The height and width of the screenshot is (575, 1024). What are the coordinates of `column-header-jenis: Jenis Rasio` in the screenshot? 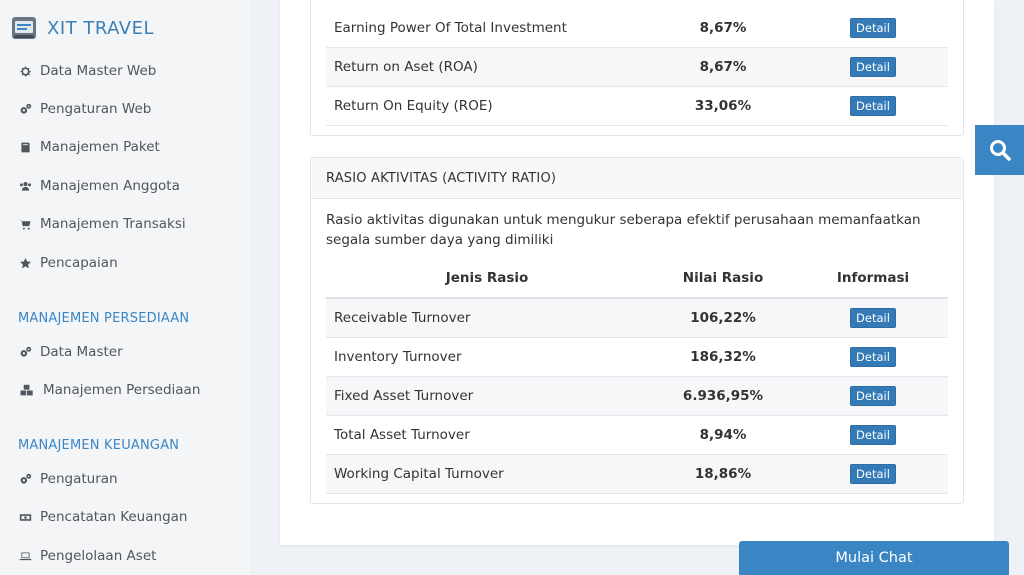 It's located at (487, 278).